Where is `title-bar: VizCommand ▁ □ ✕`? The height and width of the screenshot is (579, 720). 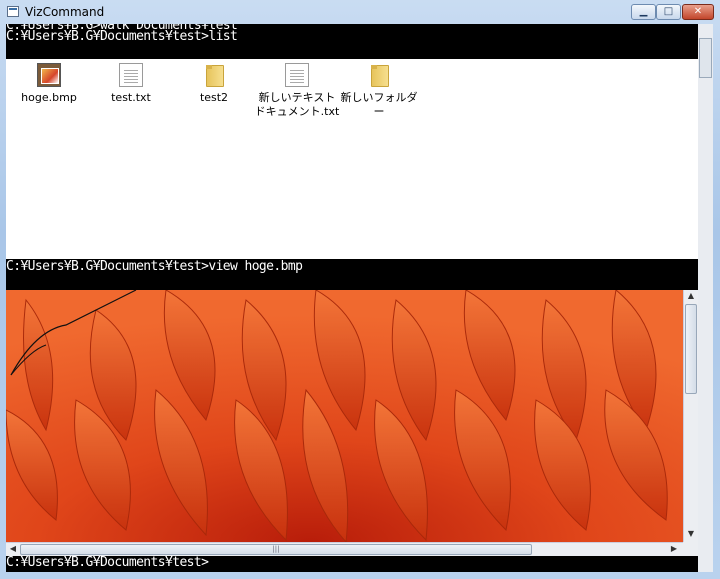 title-bar: VizCommand ▁ □ ✕ is located at coordinates (360, 12).